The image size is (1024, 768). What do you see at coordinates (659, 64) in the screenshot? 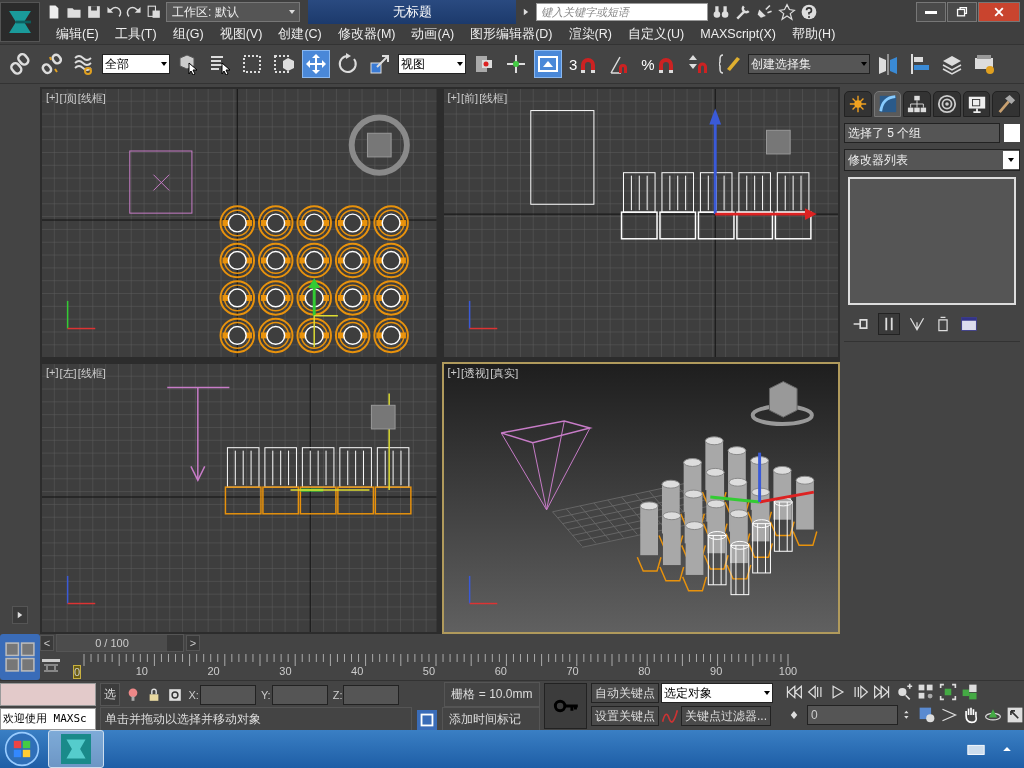
I see `tool-button: %` at bounding box center [659, 64].